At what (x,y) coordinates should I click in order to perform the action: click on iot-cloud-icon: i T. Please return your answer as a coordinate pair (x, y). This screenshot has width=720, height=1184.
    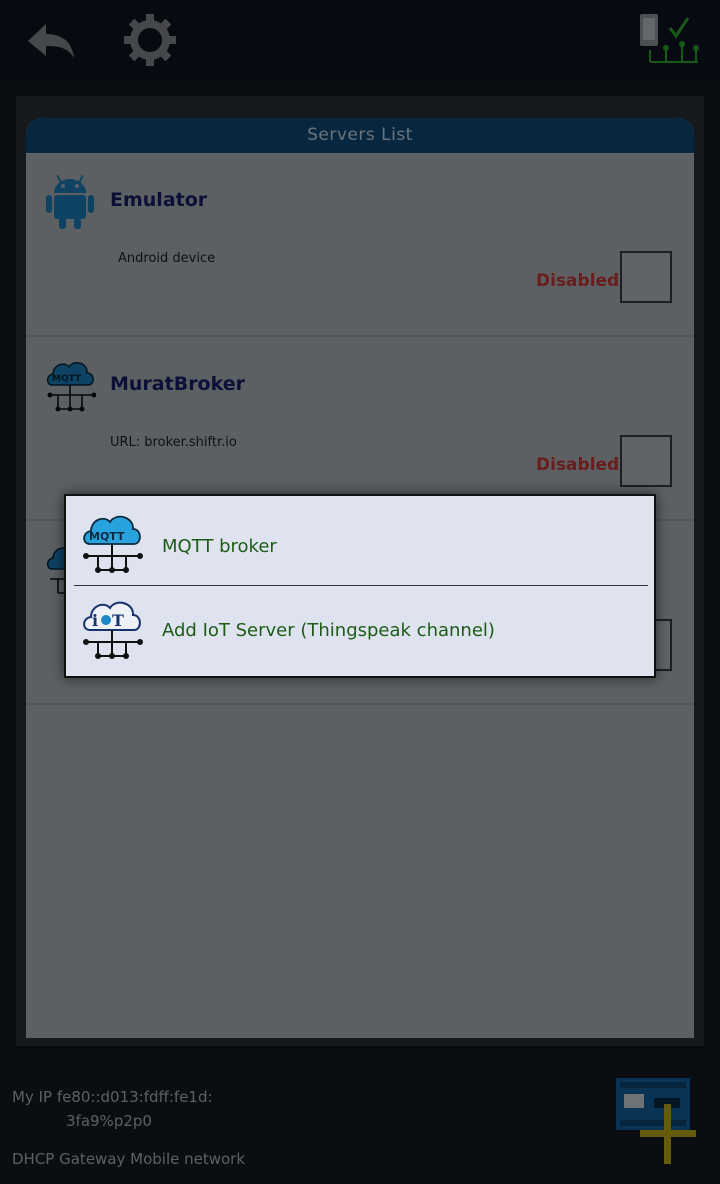
    Looking at the image, I should click on (113, 630).